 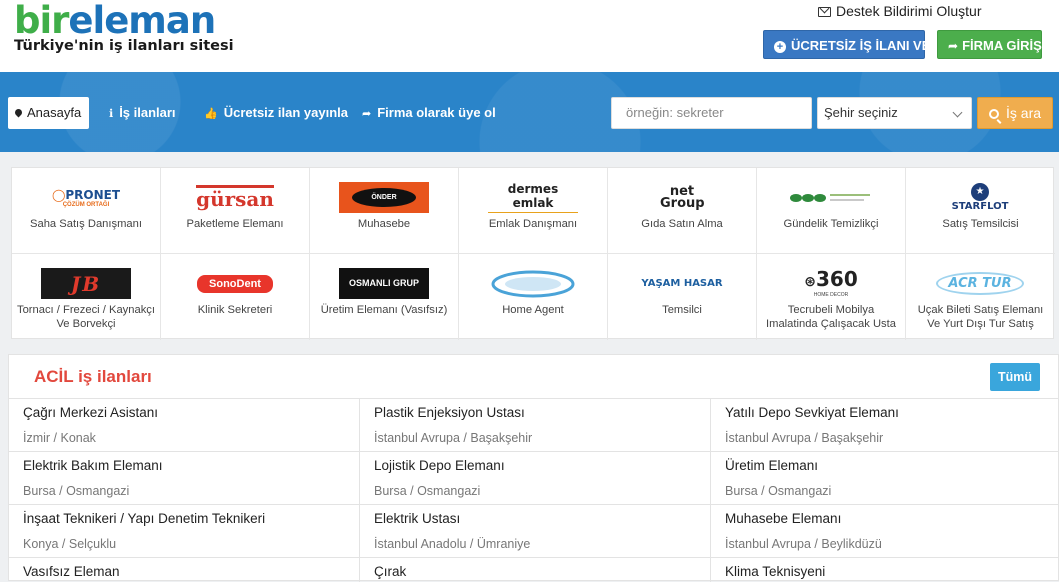 What do you see at coordinates (682, 310) in the screenshot?
I see `company-job-title: Temsilci` at bounding box center [682, 310].